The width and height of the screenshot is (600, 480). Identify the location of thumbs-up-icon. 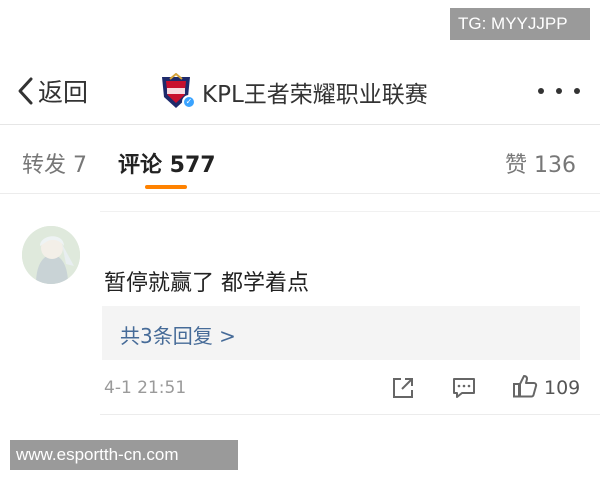
(525, 388).